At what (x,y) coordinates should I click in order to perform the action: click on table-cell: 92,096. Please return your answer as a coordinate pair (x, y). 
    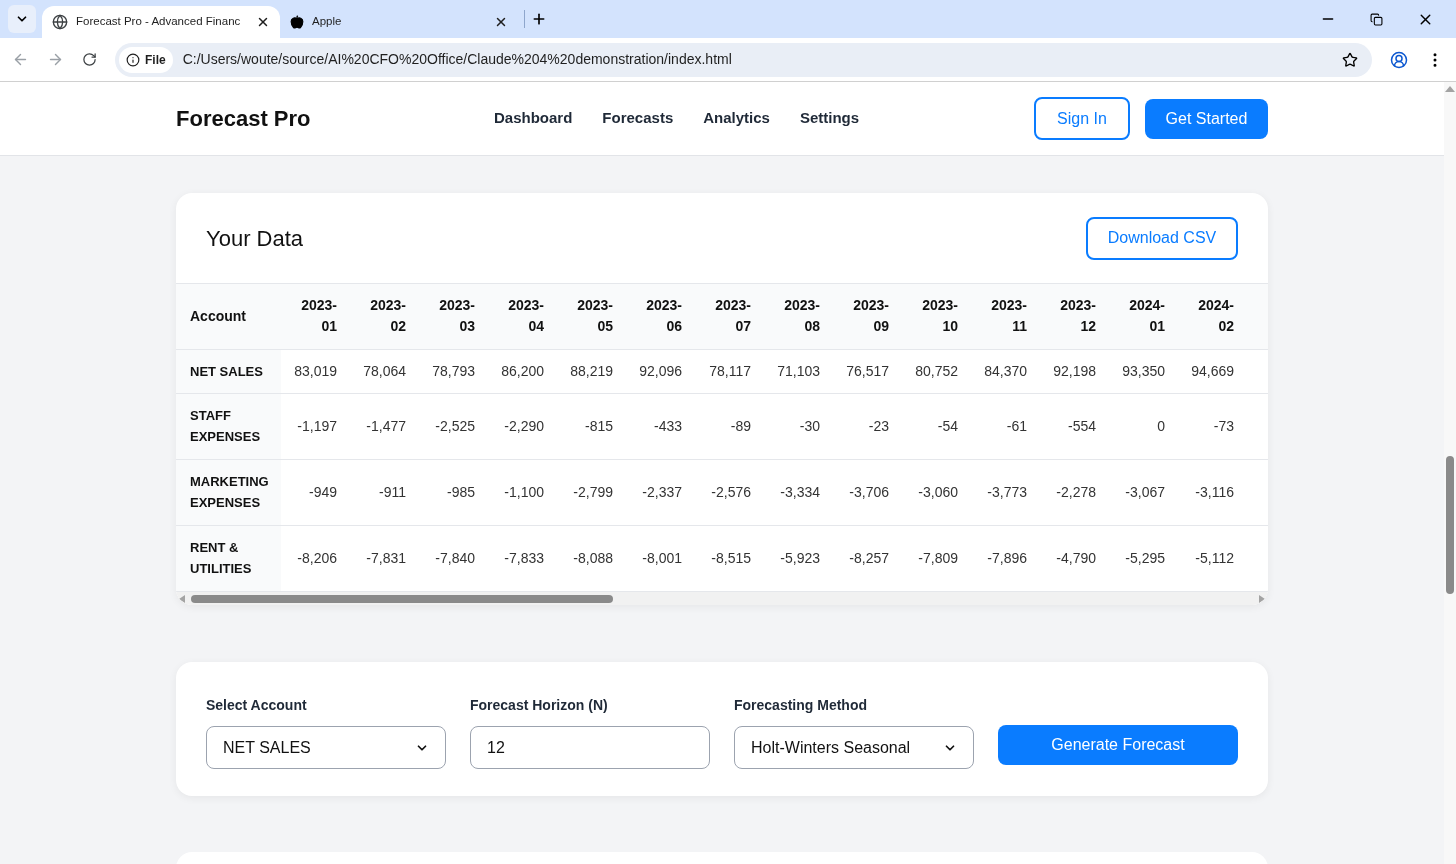
    Looking at the image, I should click on (660, 370).